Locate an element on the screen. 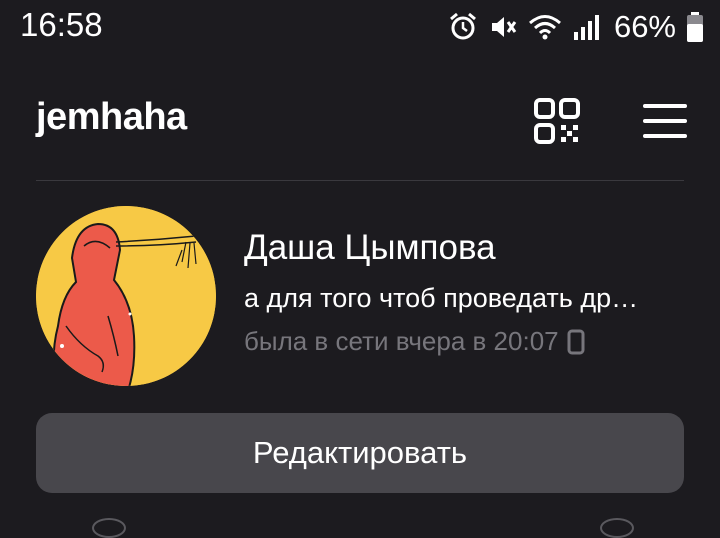 The width and height of the screenshot is (720, 538). hamburger-menu-icon is located at coordinates (665, 121).